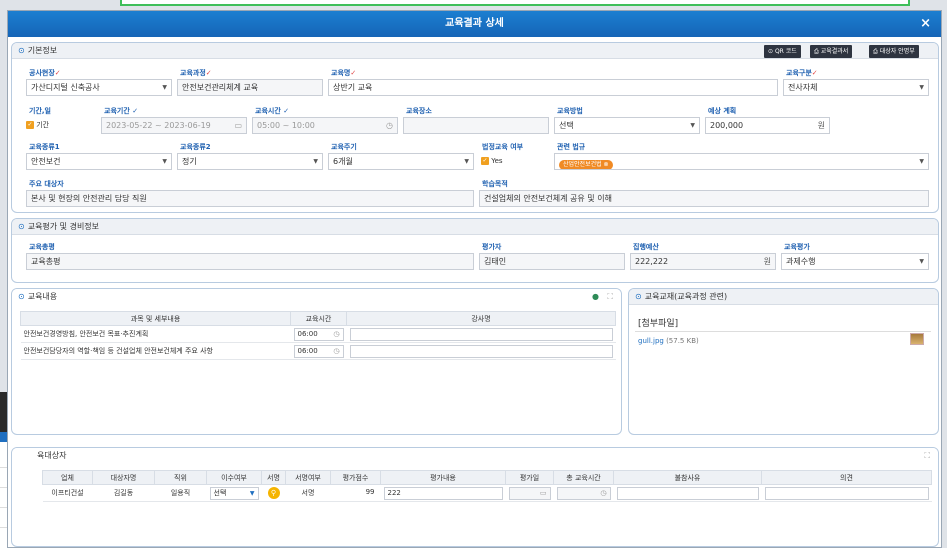 The width and height of the screenshot is (947, 548). I want to click on modal-title: 교육결과 상세, so click(474, 23).